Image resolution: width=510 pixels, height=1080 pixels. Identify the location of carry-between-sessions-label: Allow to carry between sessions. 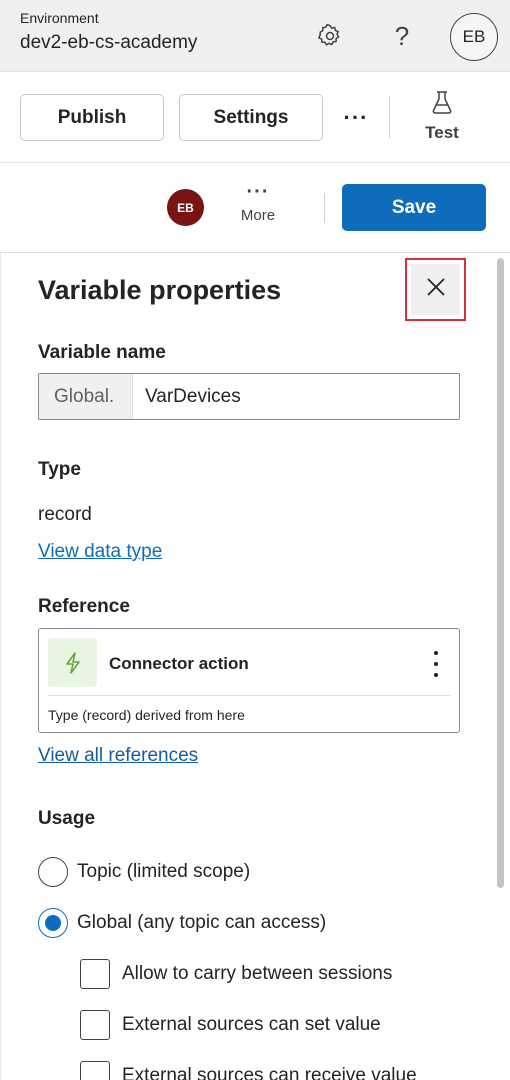
(257, 973).